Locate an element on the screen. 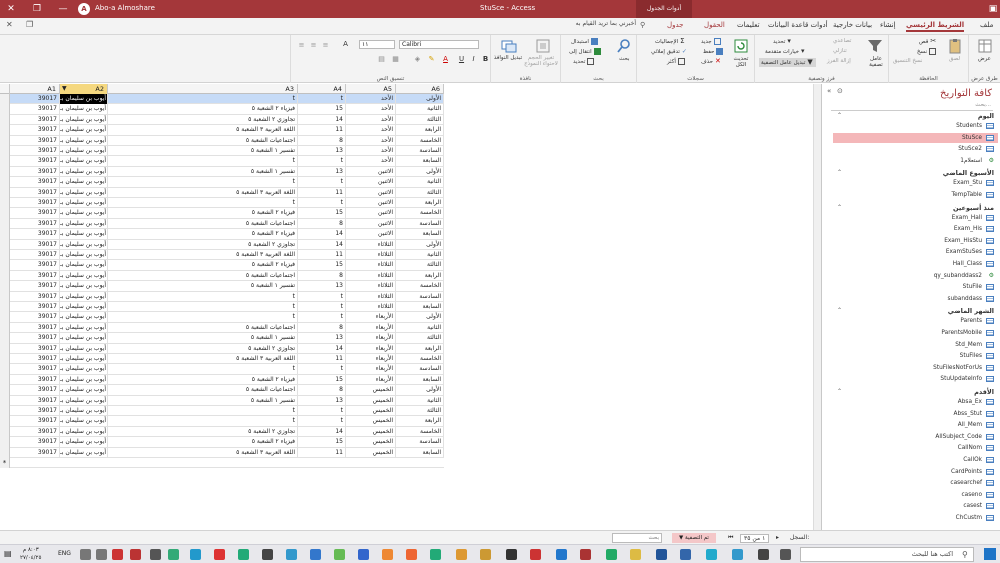 Image resolution: width=1000 pixels, height=563 pixels. cell-a6: الخامسة is located at coordinates (420, 140).